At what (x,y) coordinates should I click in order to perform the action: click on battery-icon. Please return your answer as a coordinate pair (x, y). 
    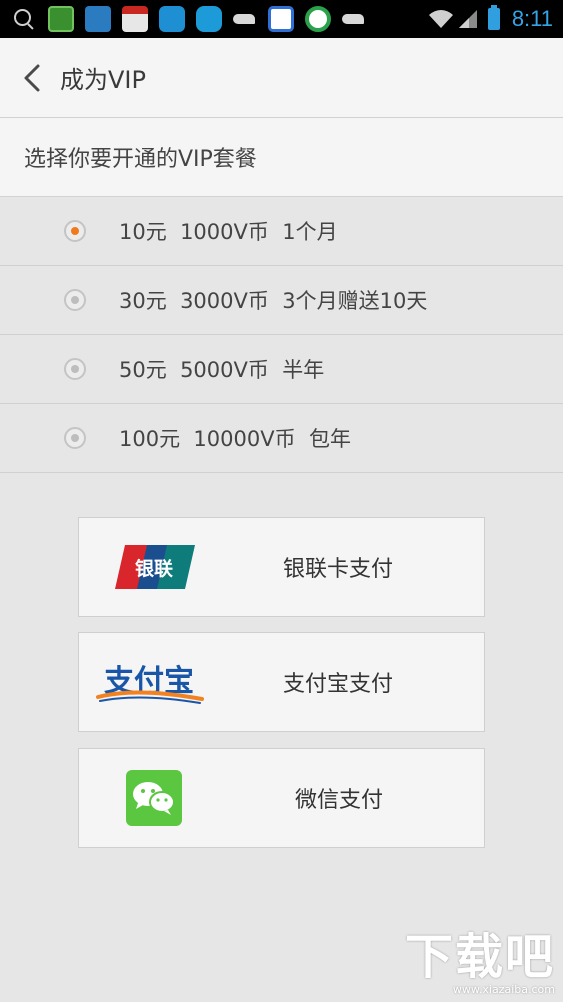
    Looking at the image, I should click on (493, 17).